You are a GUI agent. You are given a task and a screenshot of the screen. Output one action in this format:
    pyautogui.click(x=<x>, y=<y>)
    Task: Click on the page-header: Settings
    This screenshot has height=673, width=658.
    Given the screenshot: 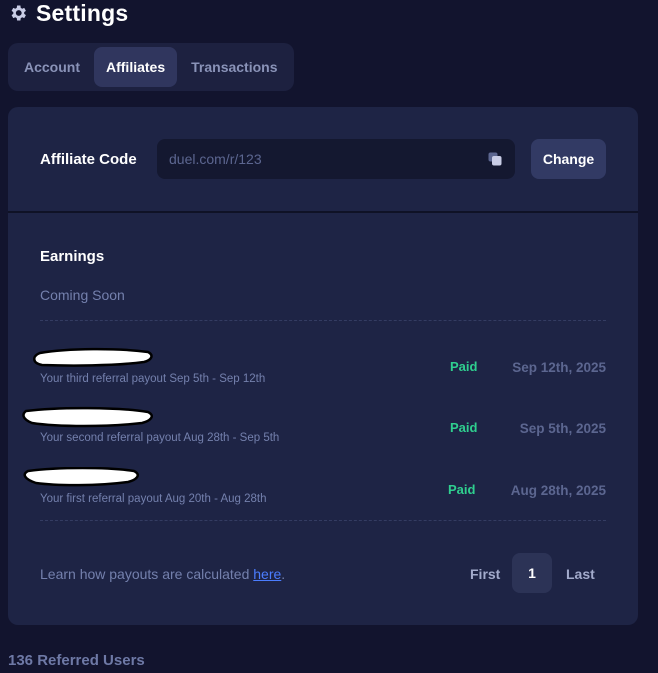 What is the action you would take?
    pyautogui.click(x=68, y=13)
    